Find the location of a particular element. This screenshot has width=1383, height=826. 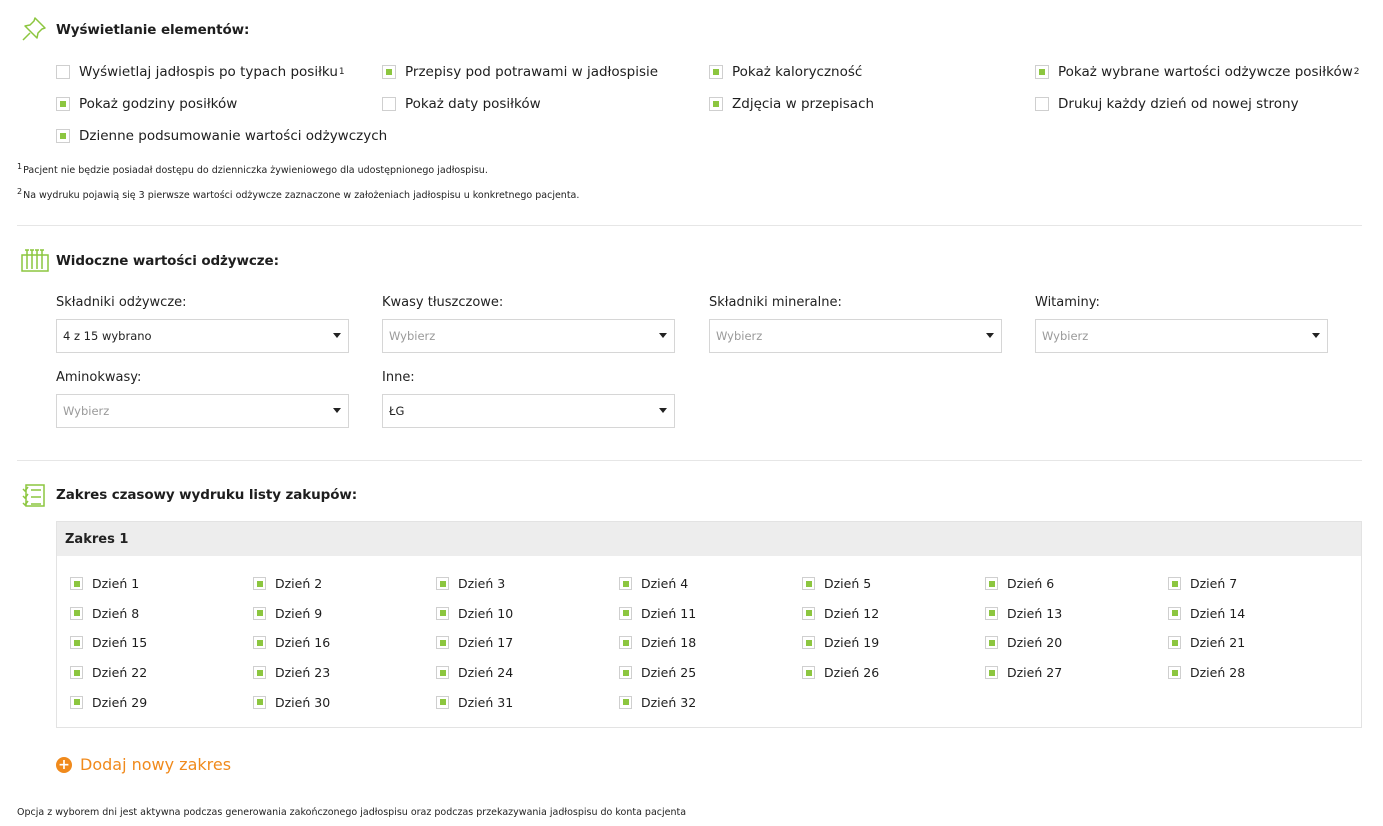

day-option: Dzień 13 is located at coordinates (1023, 613).